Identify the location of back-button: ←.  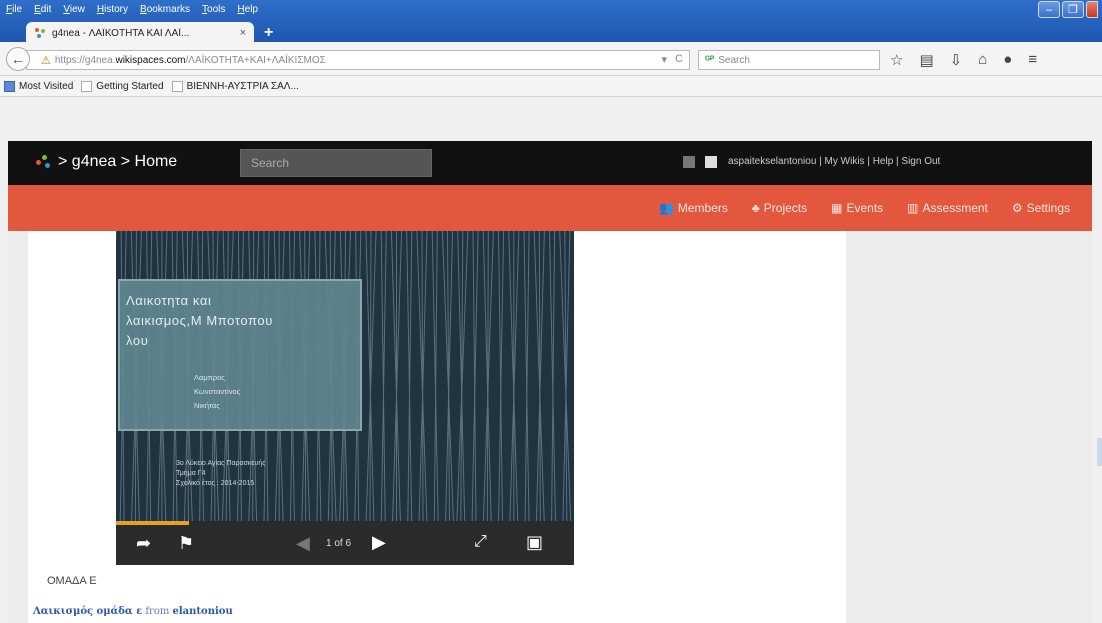
(18, 59).